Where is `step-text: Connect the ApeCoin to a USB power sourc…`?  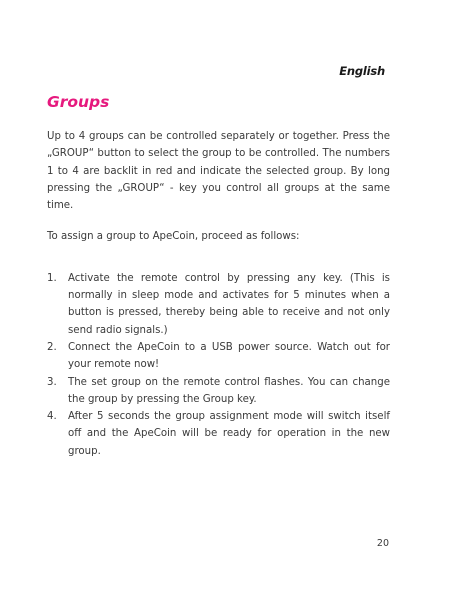
step-text: Connect the ApeCoin to a USB power sourc… is located at coordinates (229, 356).